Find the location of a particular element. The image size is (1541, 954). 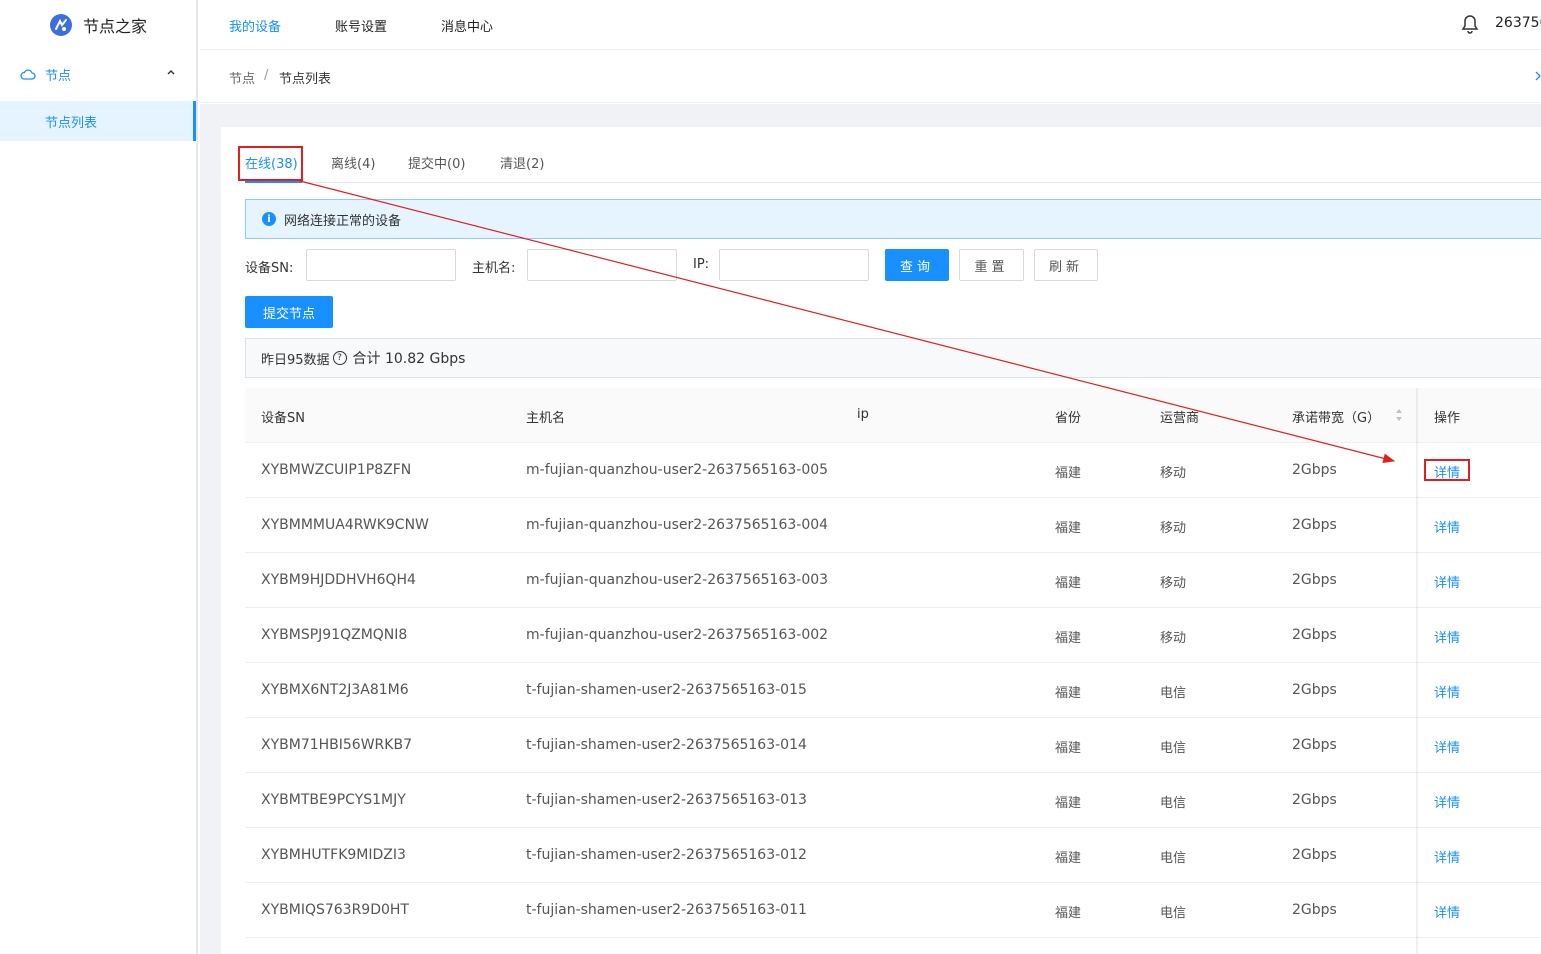

cell-sn: XYBMHUTFK9MIDZI3 is located at coordinates (333, 855).